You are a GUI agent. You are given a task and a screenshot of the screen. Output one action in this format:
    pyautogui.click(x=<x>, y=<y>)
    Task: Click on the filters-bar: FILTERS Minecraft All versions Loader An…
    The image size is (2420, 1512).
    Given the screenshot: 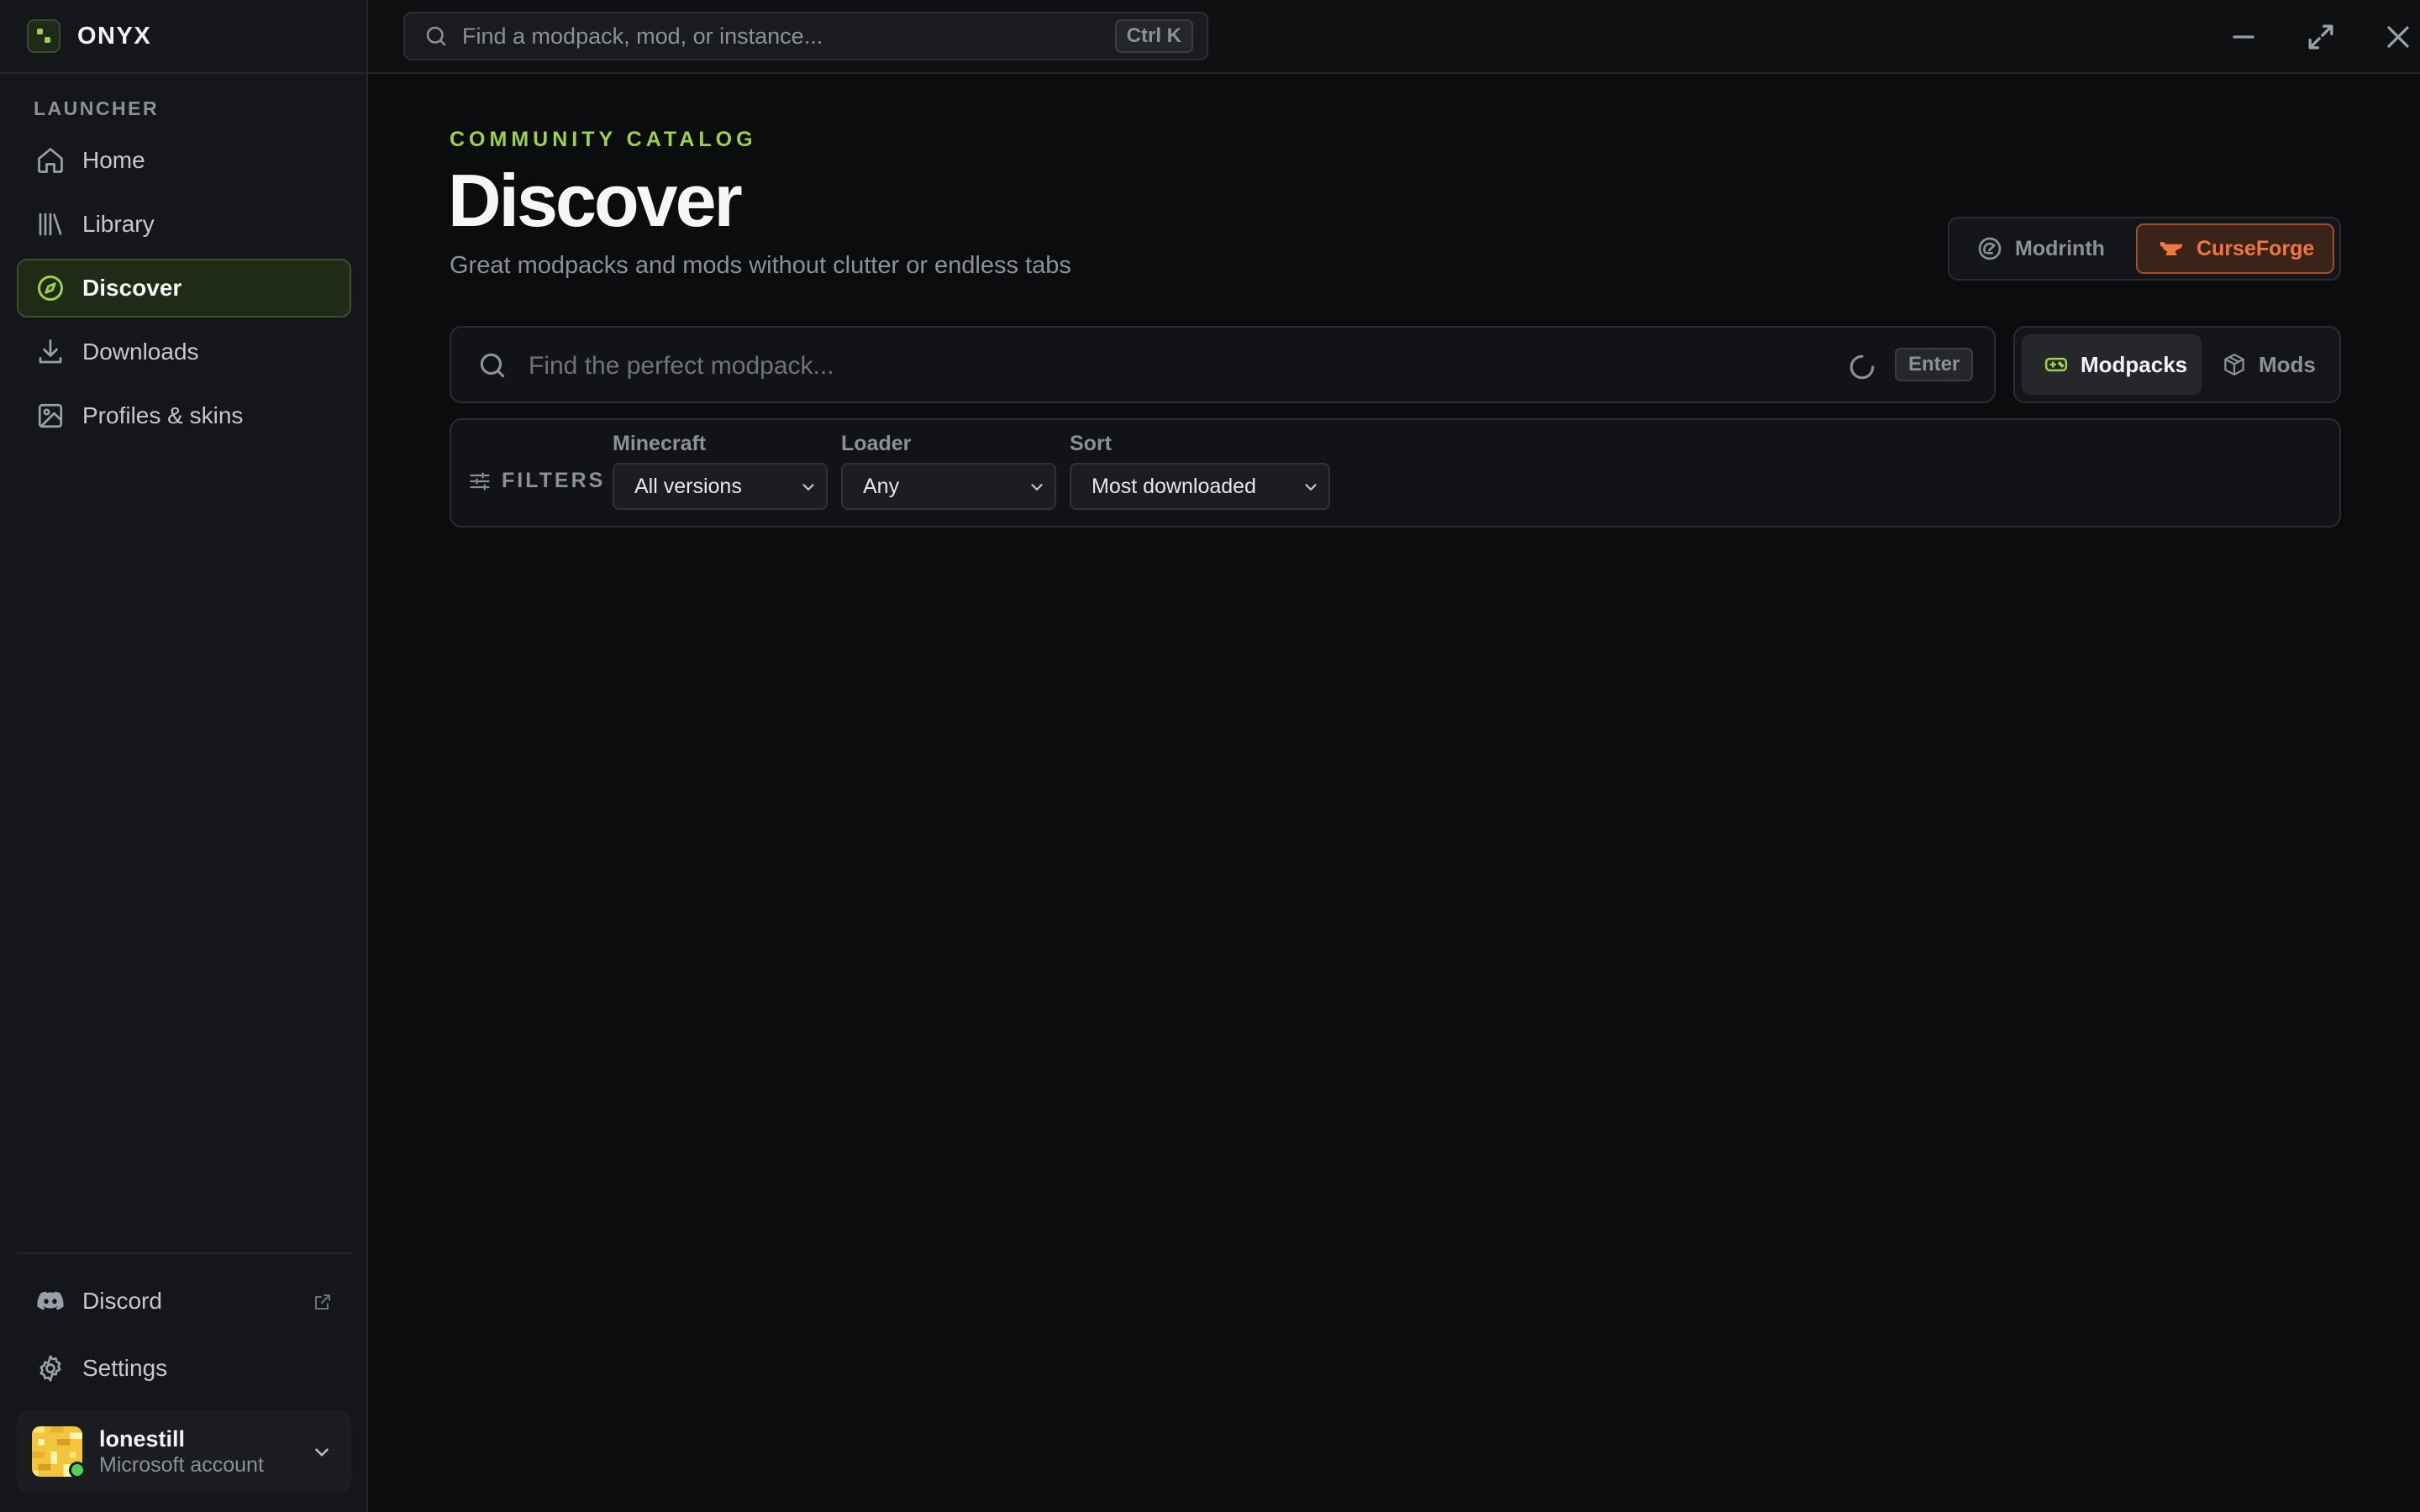 What is the action you would take?
    pyautogui.click(x=1395, y=473)
    